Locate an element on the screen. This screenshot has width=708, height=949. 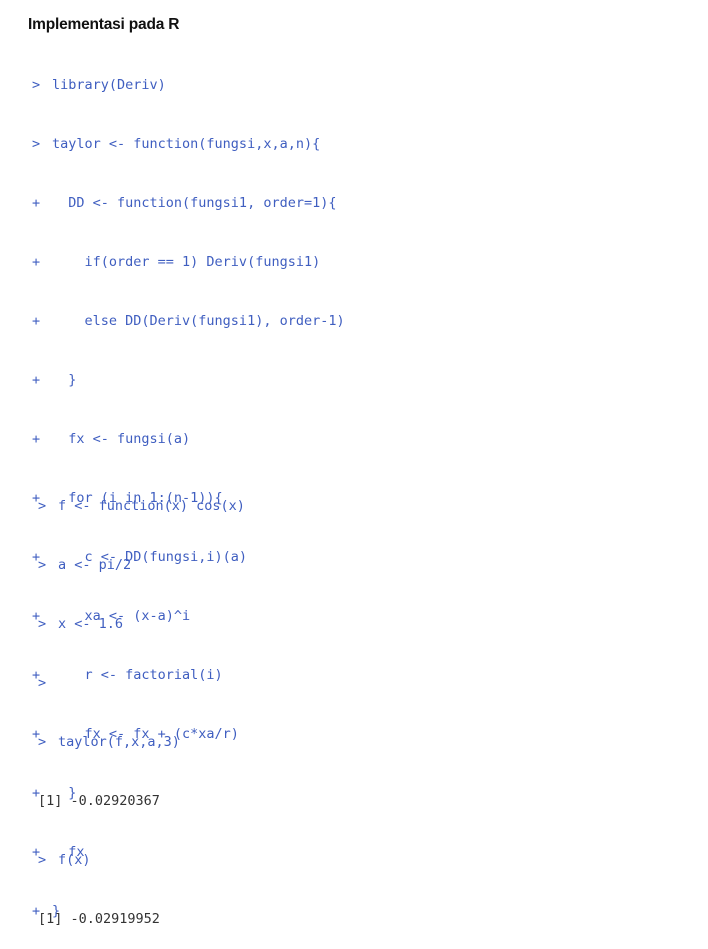
code-line: + else DD(Deriv(fungsi1), order-1) is located at coordinates (188, 321).